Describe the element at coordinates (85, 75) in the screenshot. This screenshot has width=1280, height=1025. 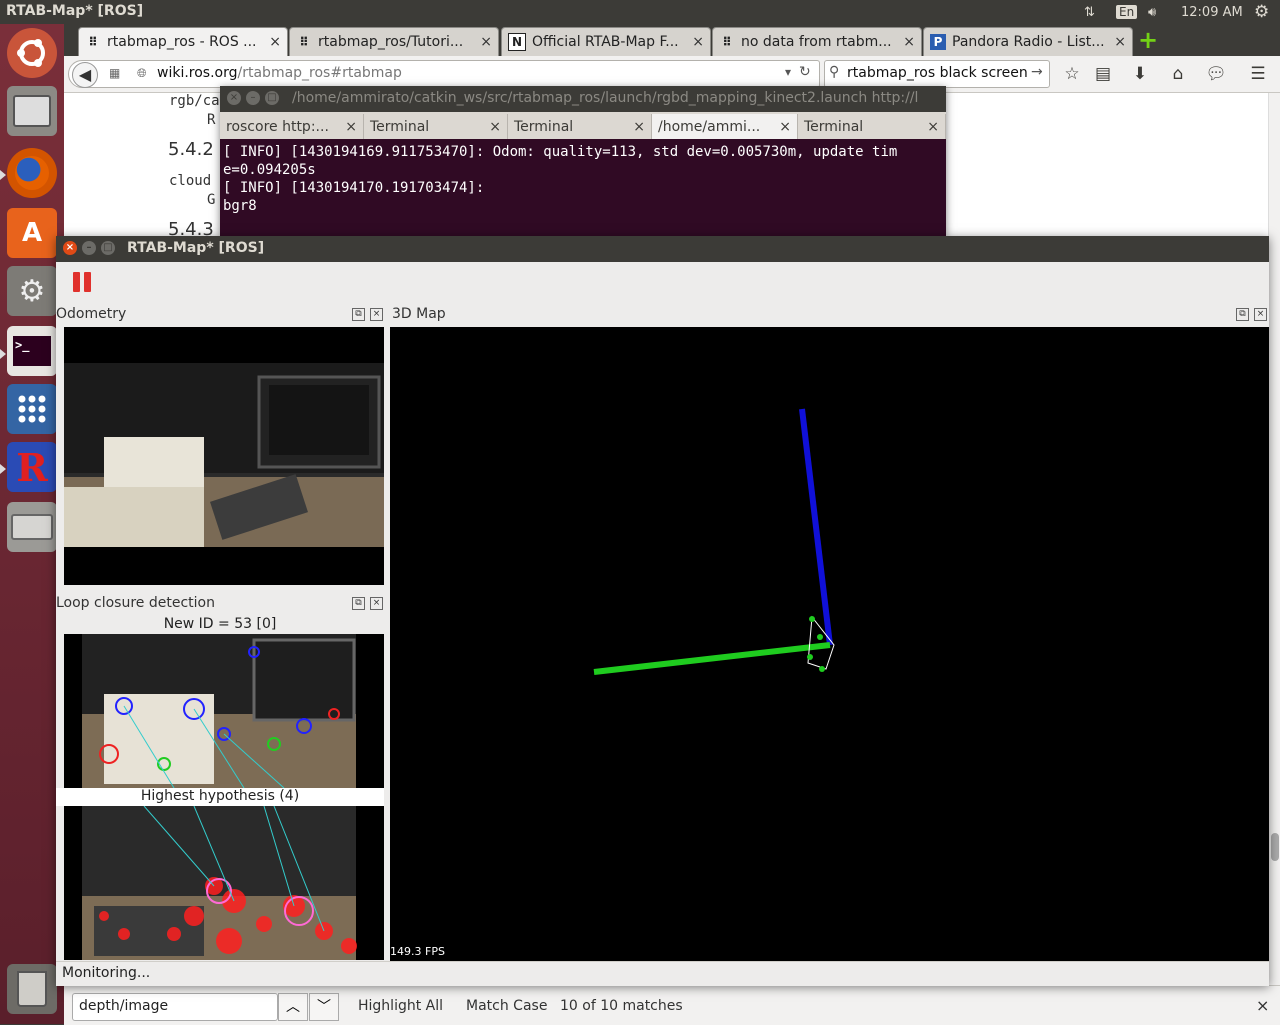
I see `back-button: ◀` at that location.